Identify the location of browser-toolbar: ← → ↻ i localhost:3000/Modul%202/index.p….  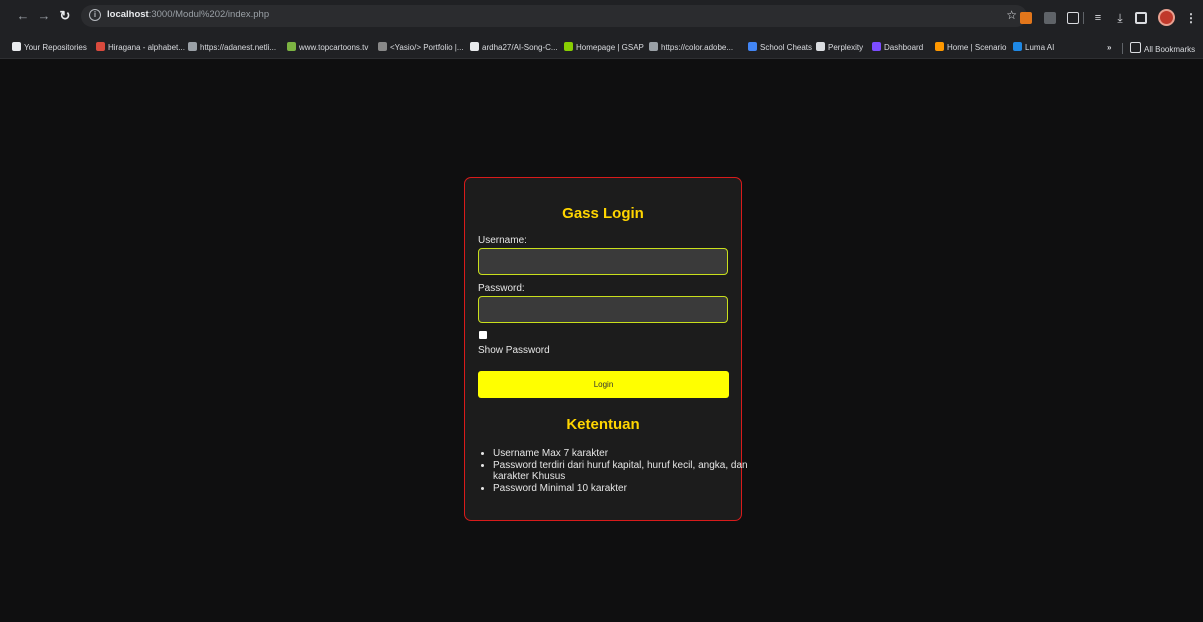
(601, 19).